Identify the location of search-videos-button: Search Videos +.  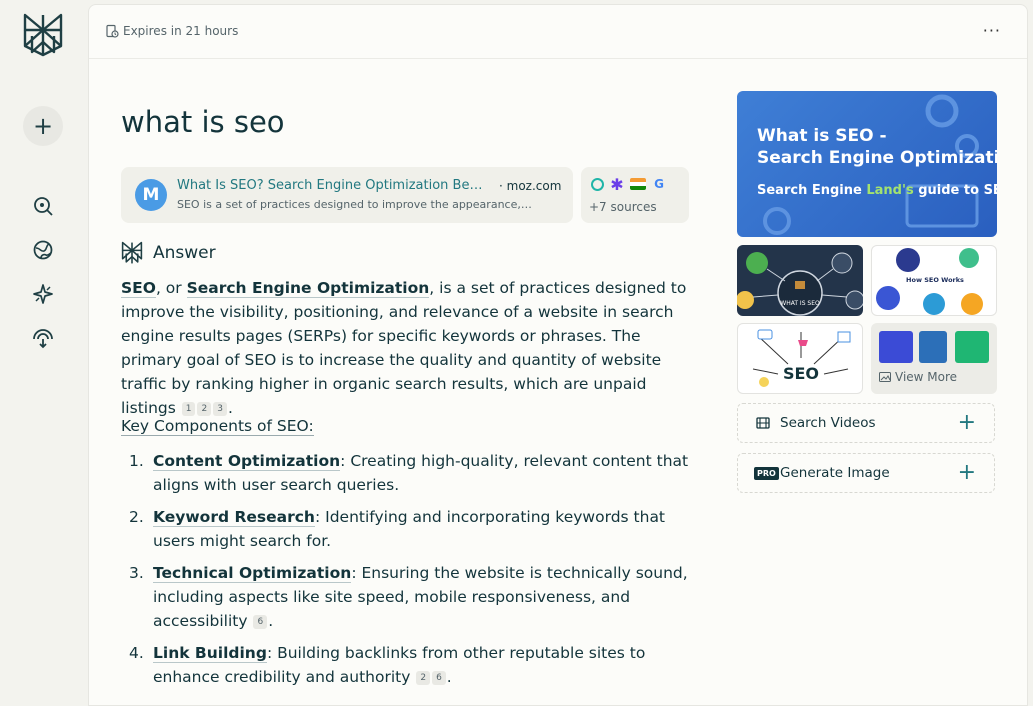
(866, 423).